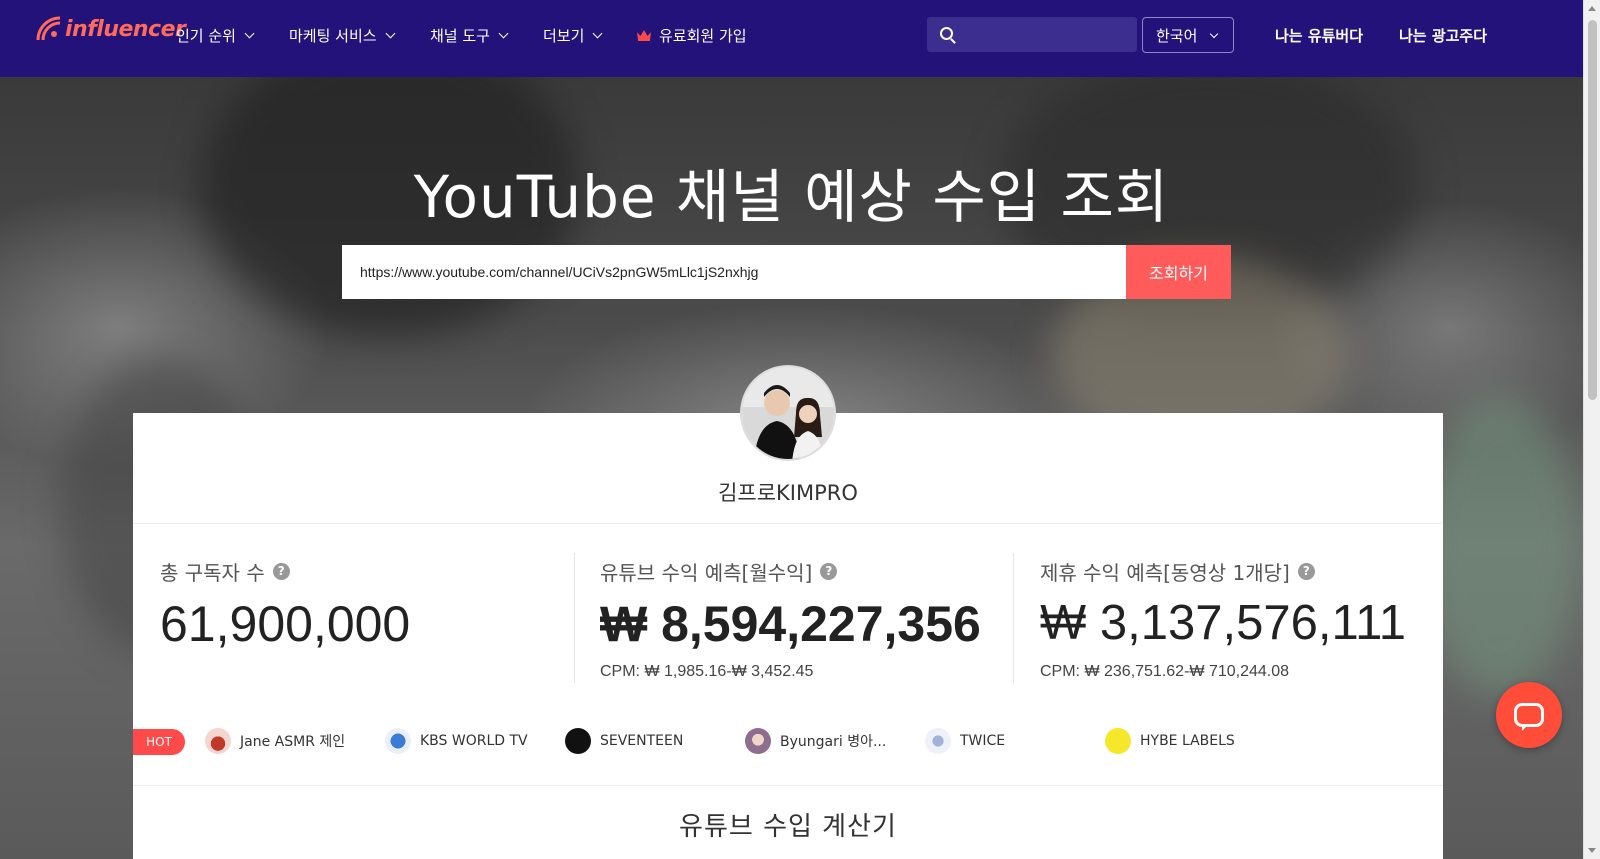  What do you see at coordinates (1165, 671) in the screenshot?
I see `stat-cpm-sponsor: CPM: ₩ 236,751.62-₩ 710,244.08` at bounding box center [1165, 671].